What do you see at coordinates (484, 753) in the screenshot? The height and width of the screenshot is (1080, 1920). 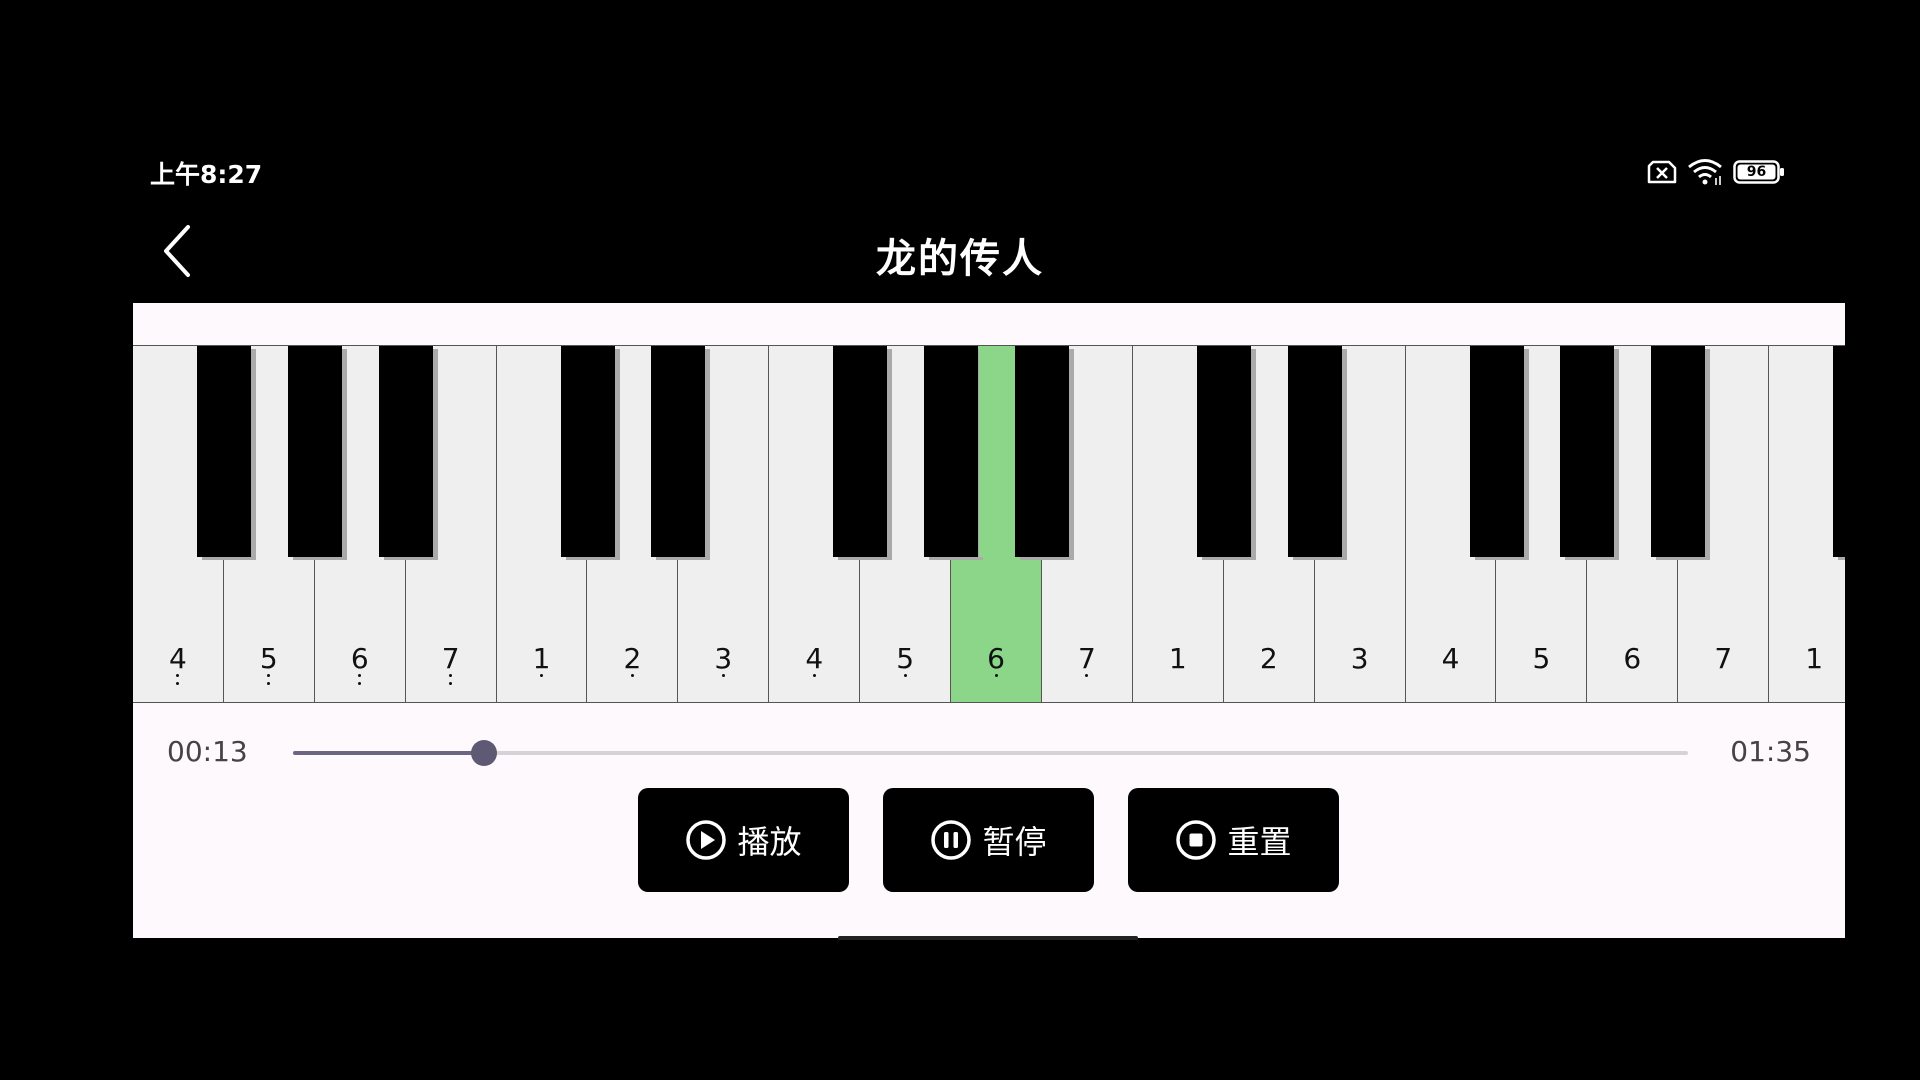 I see `progress-thumb` at bounding box center [484, 753].